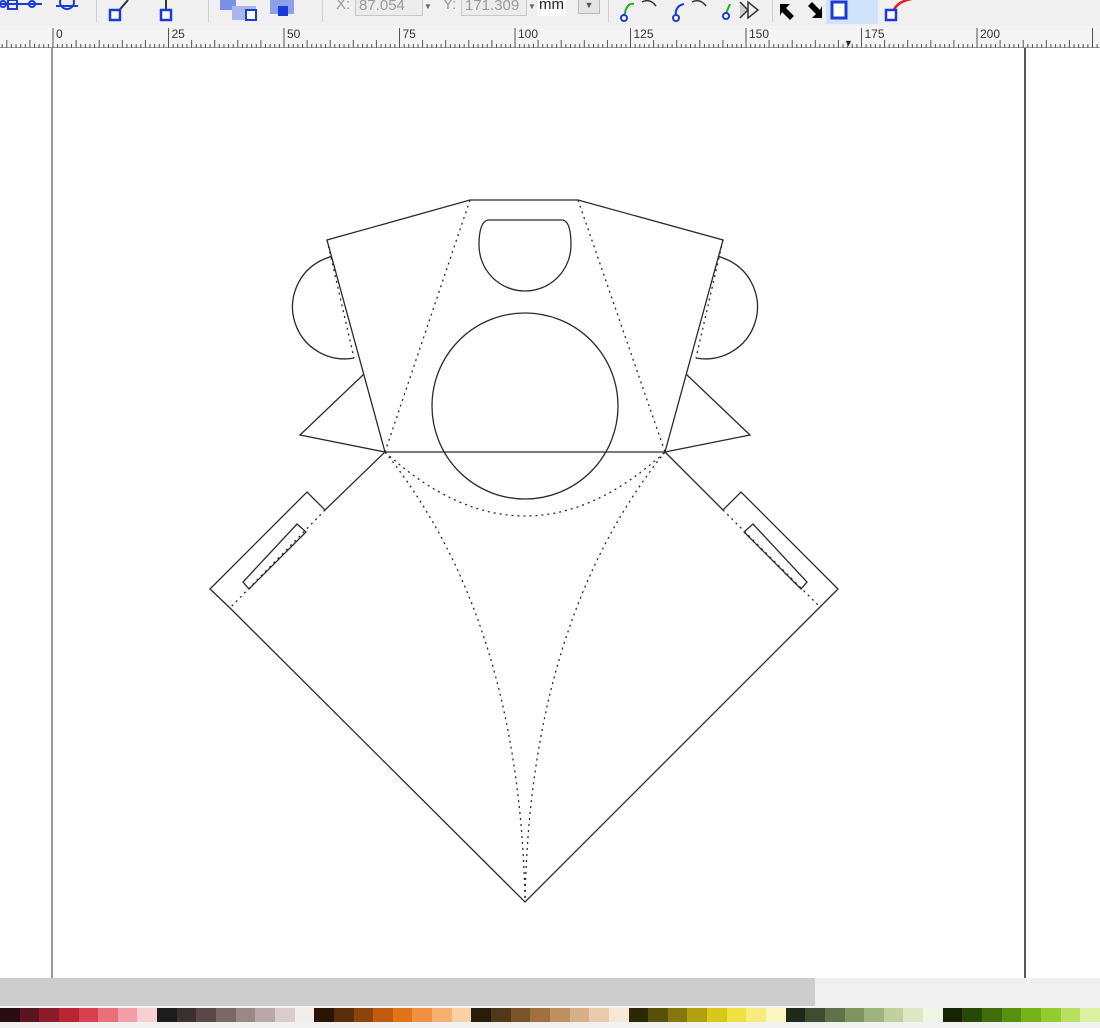 The image size is (1100, 1028). Describe the element at coordinates (525, 406) in the screenshot. I see `circle-cutout` at that location.